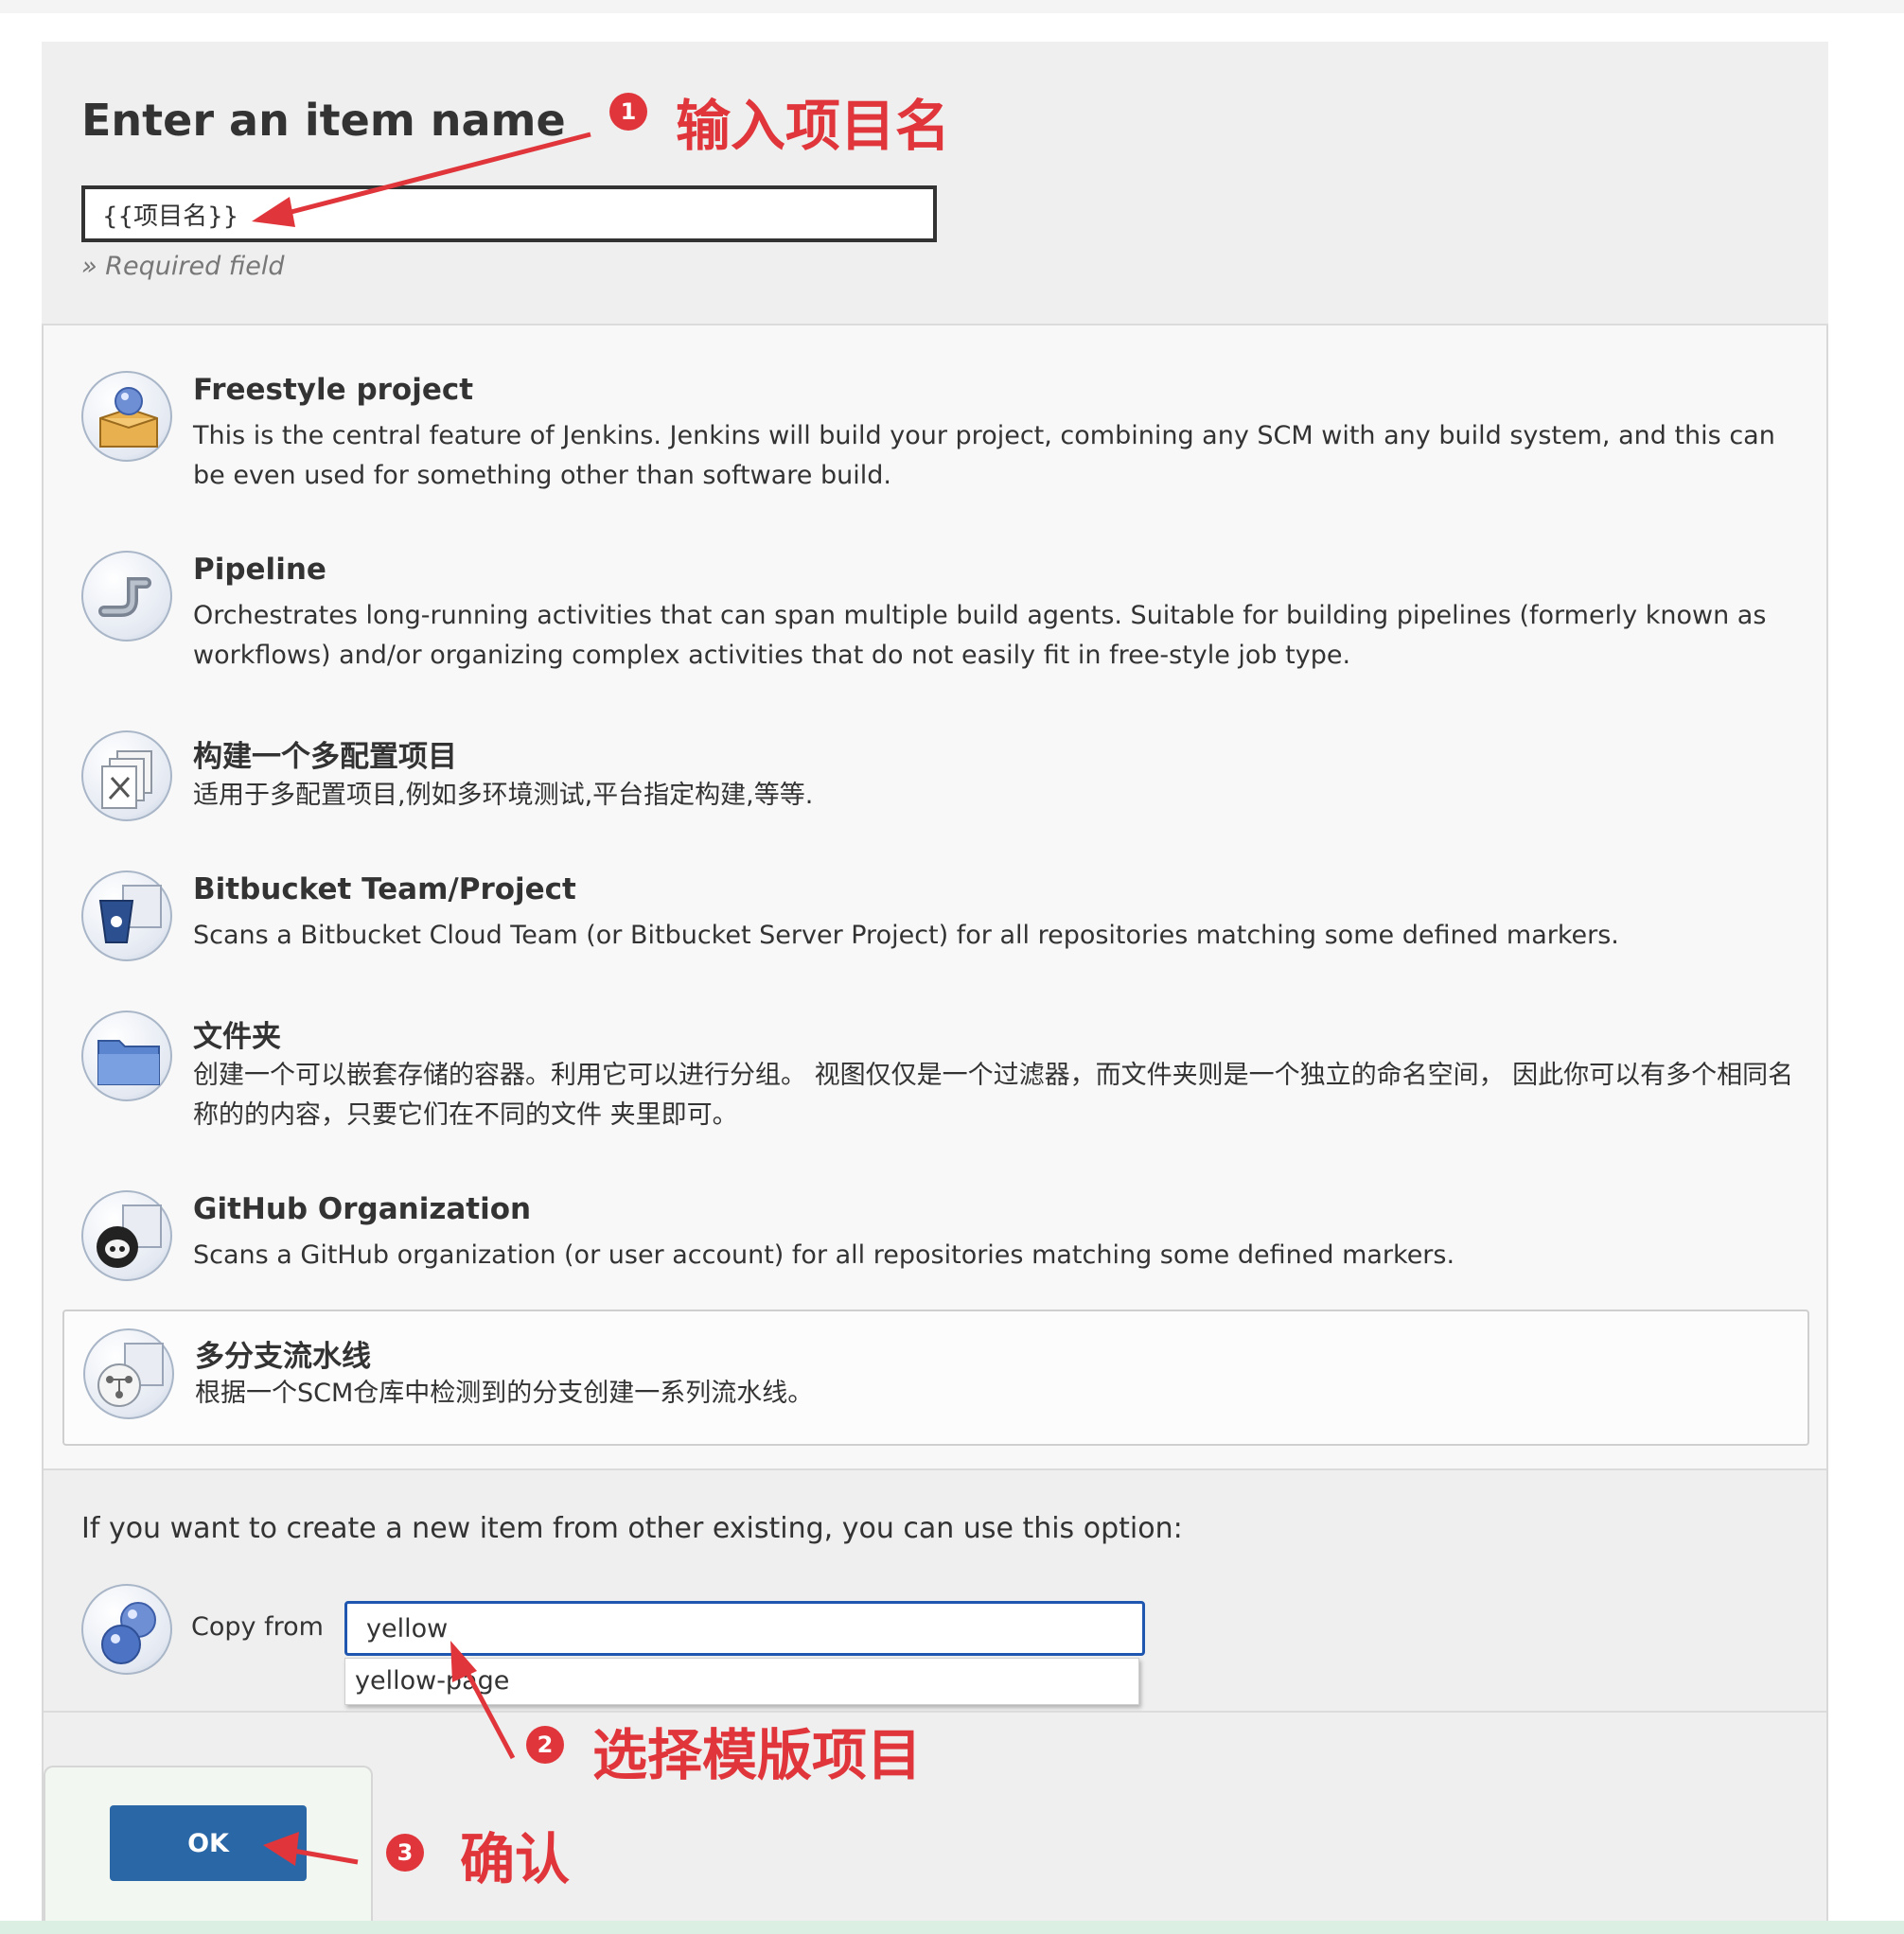  What do you see at coordinates (405, 1853) in the screenshot?
I see `annotation-number-3: 3` at bounding box center [405, 1853].